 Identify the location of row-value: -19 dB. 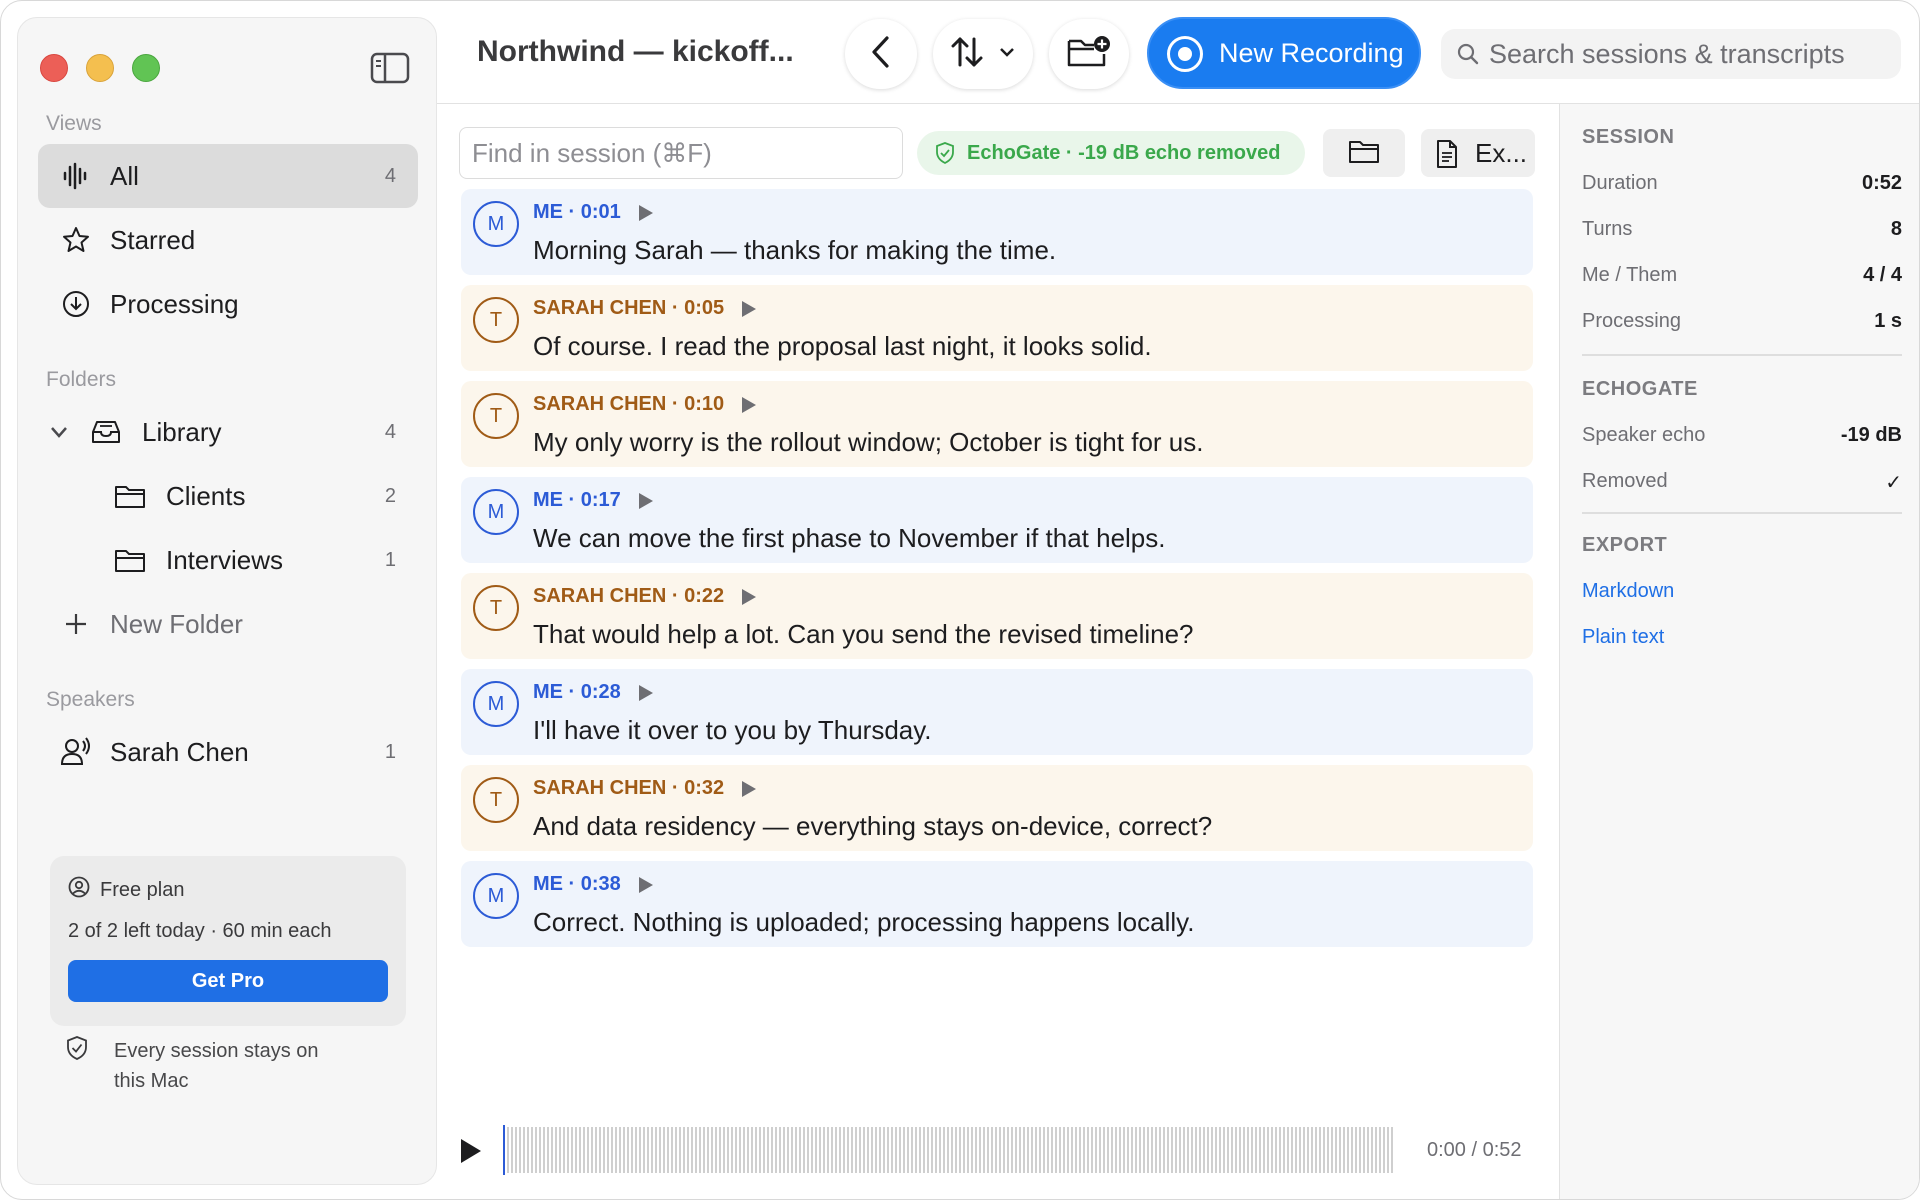
(1871, 435).